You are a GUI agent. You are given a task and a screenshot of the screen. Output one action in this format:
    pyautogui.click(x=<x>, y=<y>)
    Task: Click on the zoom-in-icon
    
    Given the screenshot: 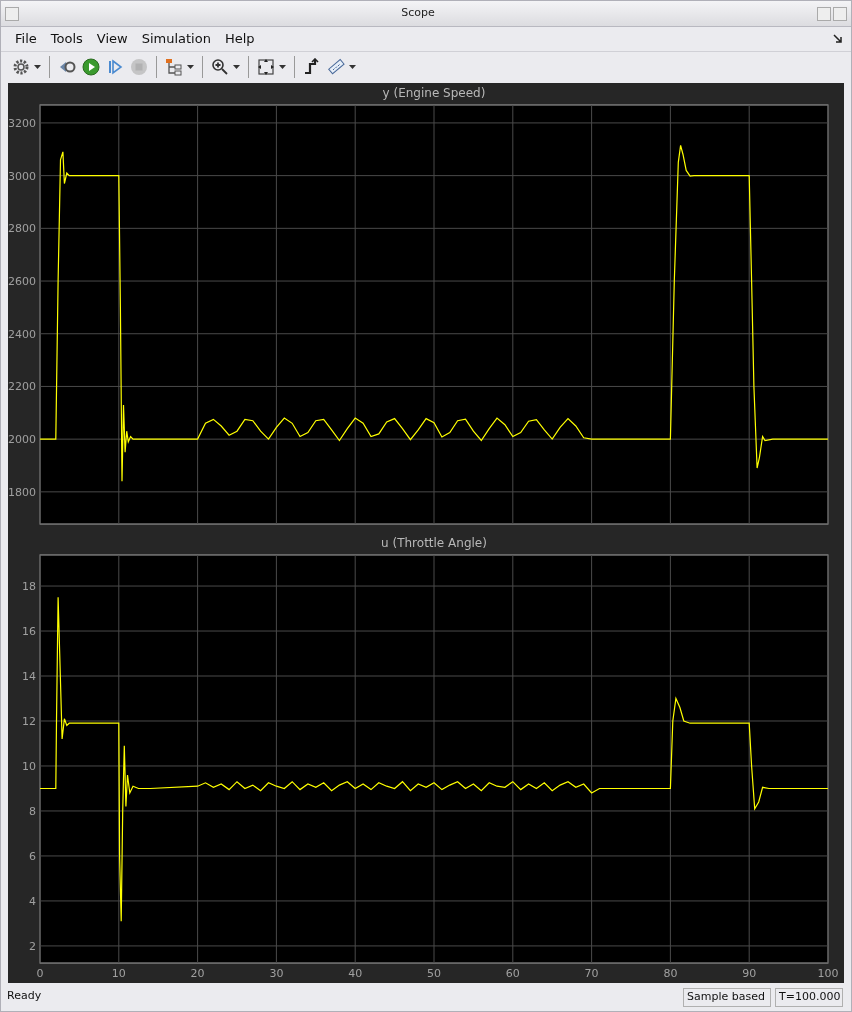 What is the action you would take?
    pyautogui.click(x=220, y=66)
    